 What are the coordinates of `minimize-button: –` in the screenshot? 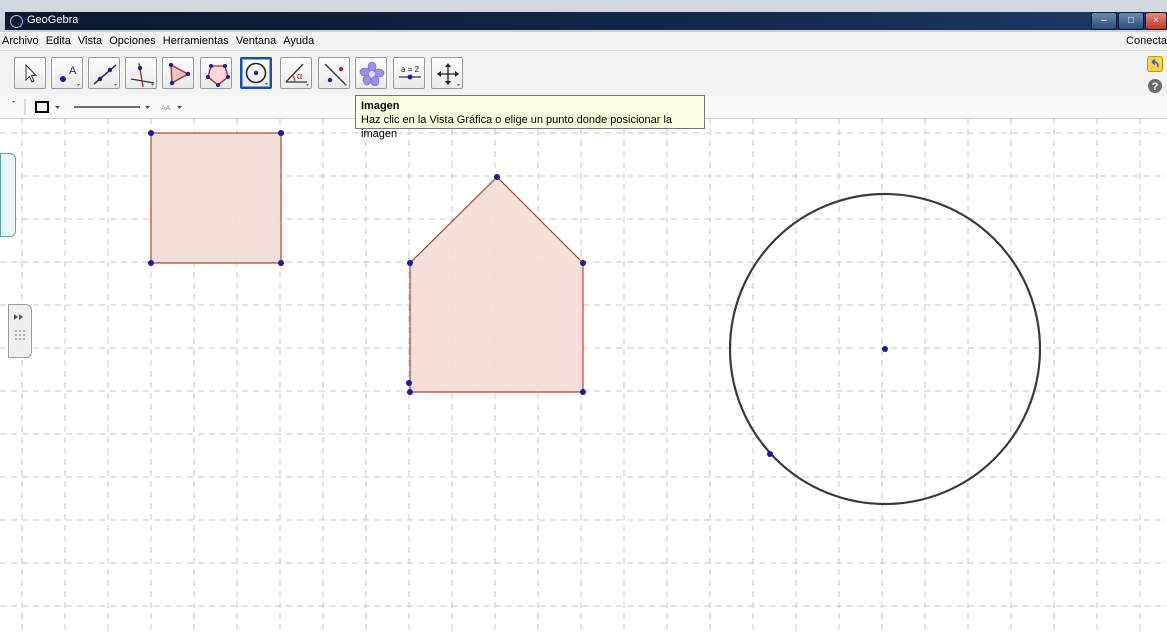 It's located at (1104, 21).